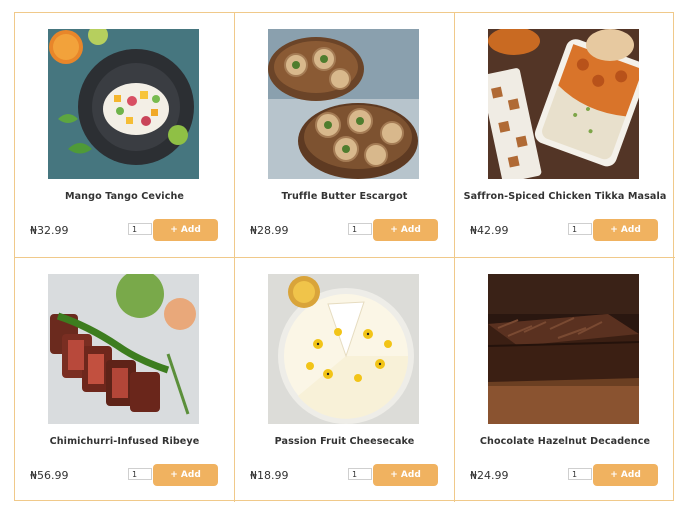 The width and height of the screenshot is (687, 511). I want to click on cheesecake-photo, so click(343, 349).